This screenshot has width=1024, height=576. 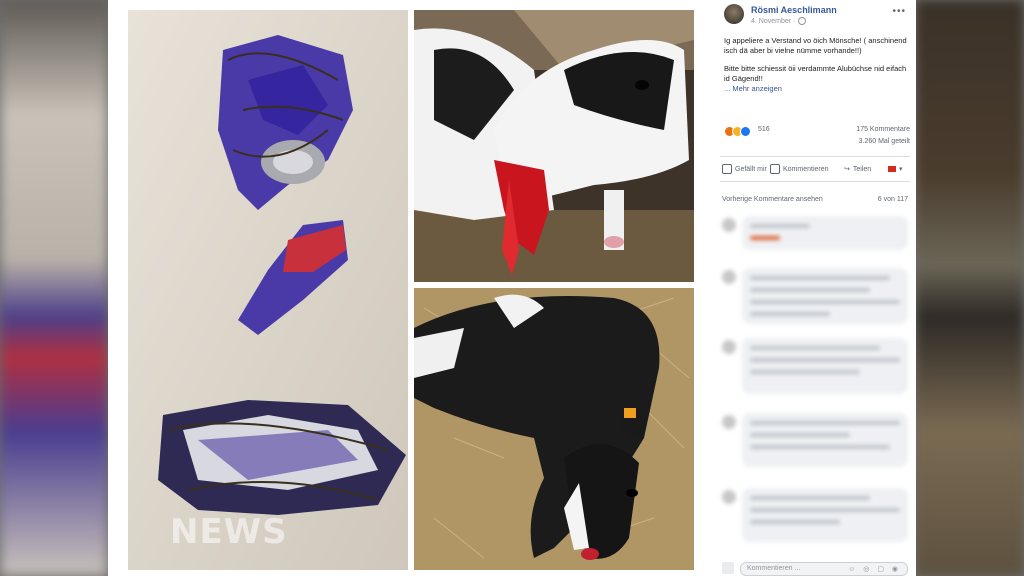 What do you see at coordinates (751, 169) in the screenshot?
I see `like-label: Gefällt mir` at bounding box center [751, 169].